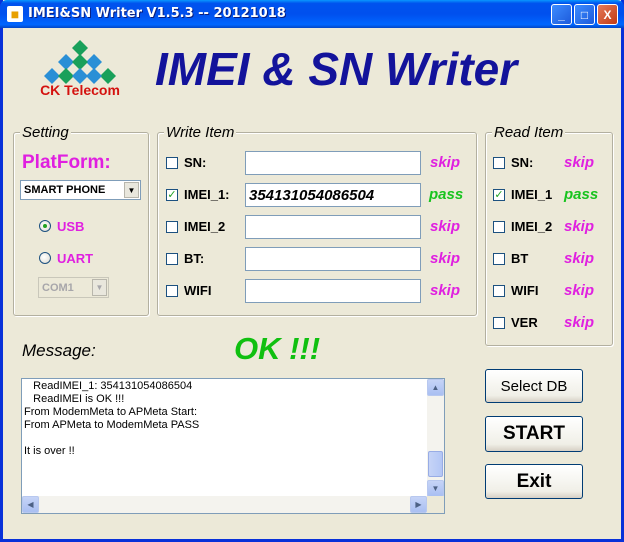 This screenshot has height=542, width=624. I want to click on setting-legend: Setting, so click(45, 132).